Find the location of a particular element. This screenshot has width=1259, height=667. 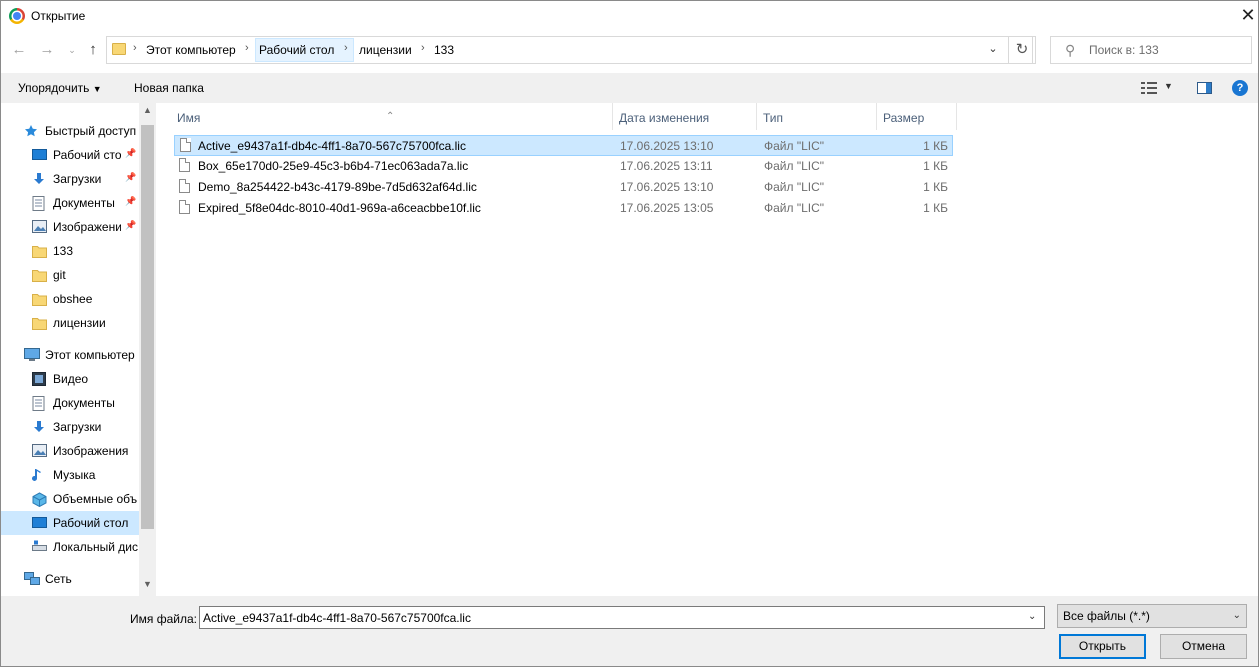

search-box: ⚲ is located at coordinates (1151, 50).